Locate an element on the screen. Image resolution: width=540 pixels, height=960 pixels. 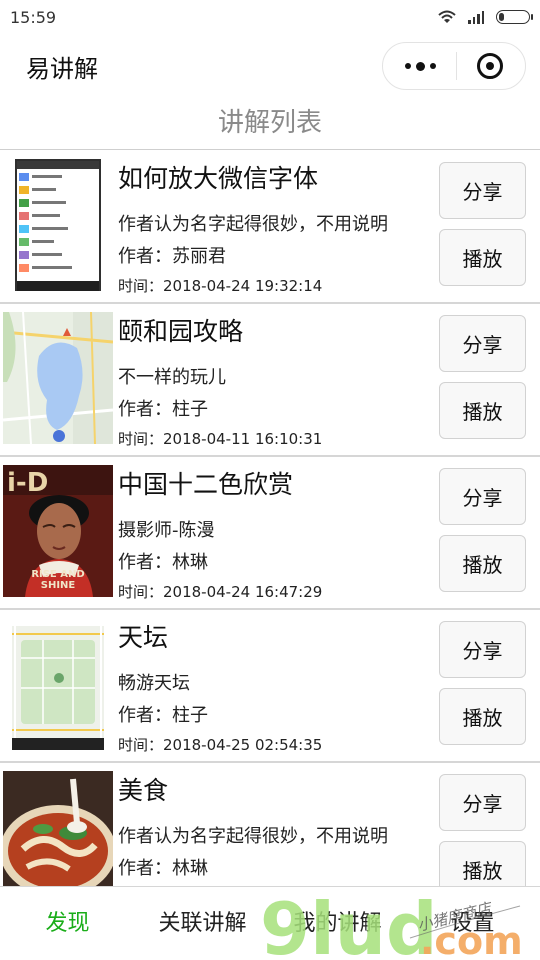
cover-headline-line2: SHINE is located at coordinates (58, 585).